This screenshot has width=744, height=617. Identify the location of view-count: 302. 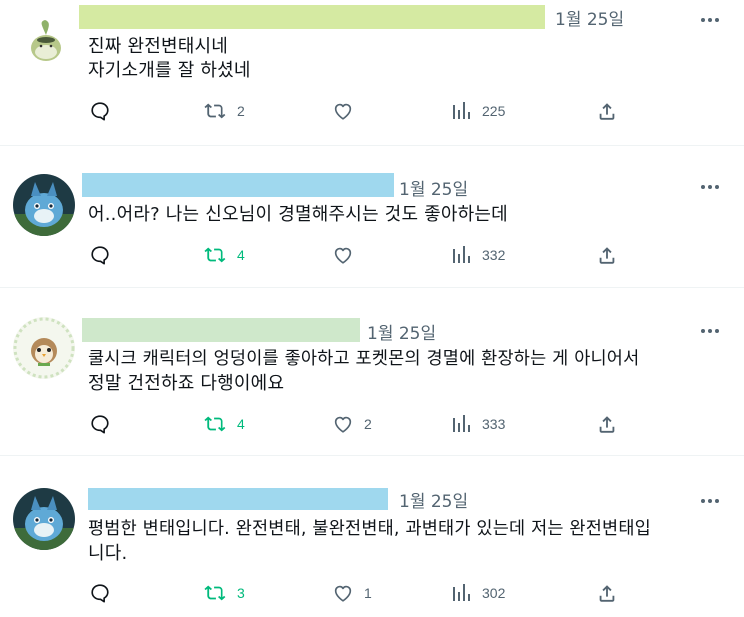
(494, 593).